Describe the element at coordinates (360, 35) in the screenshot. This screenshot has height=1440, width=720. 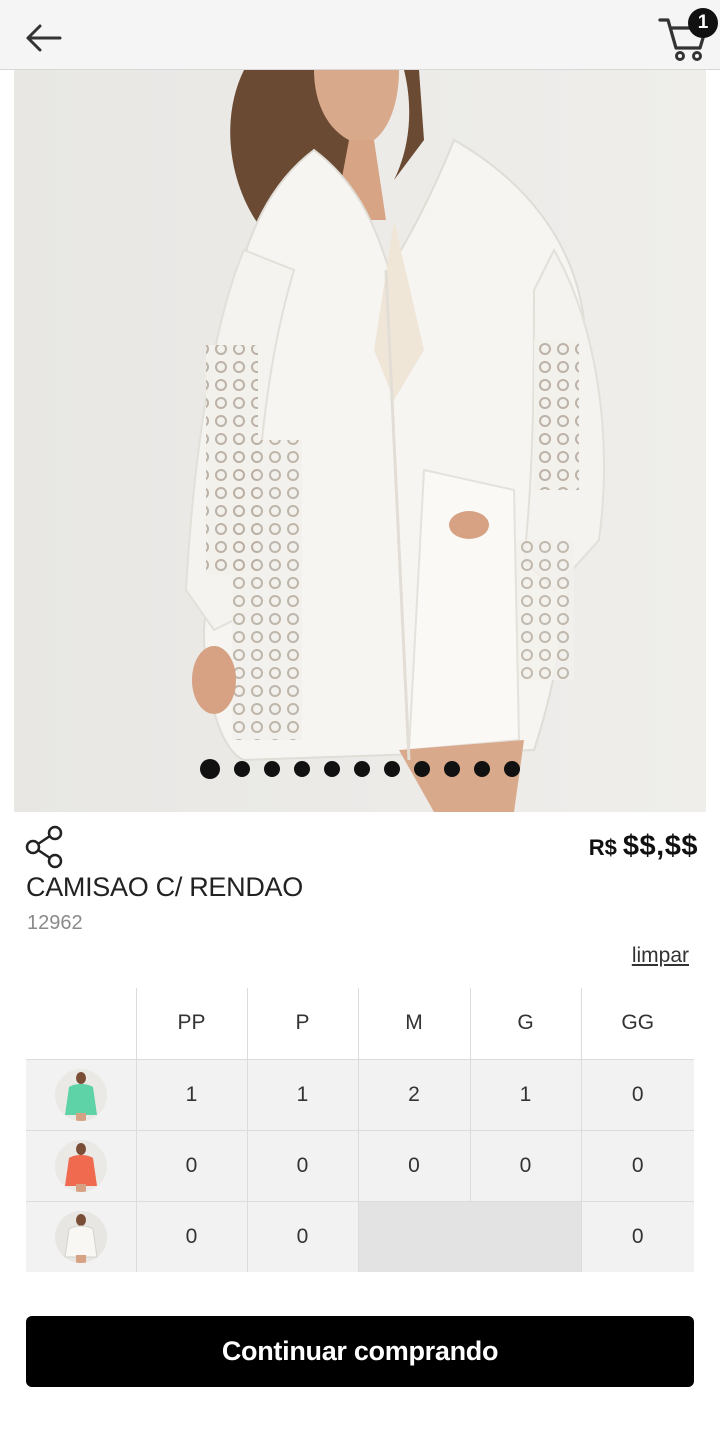
I see `top-bar: 1` at that location.